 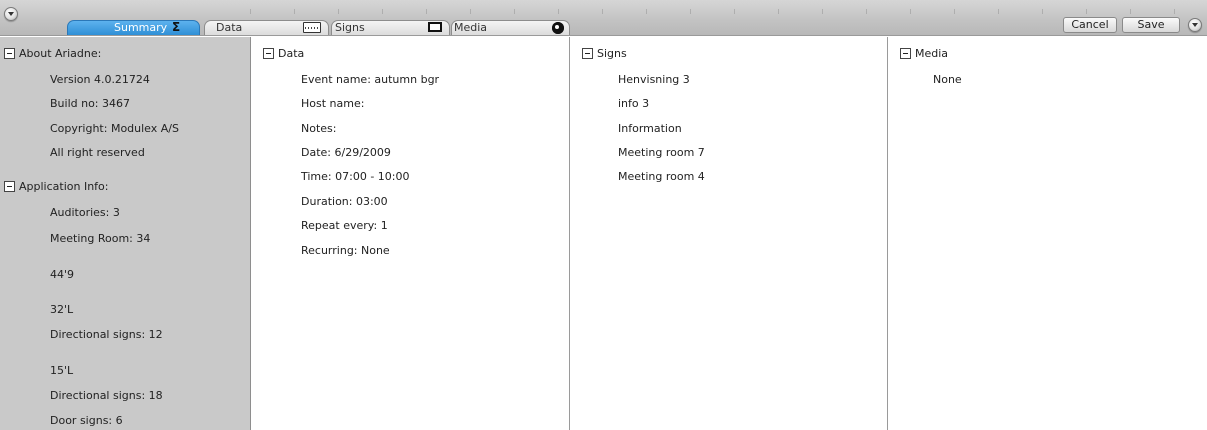 What do you see at coordinates (390, 27) in the screenshot?
I see `tab-signs: Signs` at bounding box center [390, 27].